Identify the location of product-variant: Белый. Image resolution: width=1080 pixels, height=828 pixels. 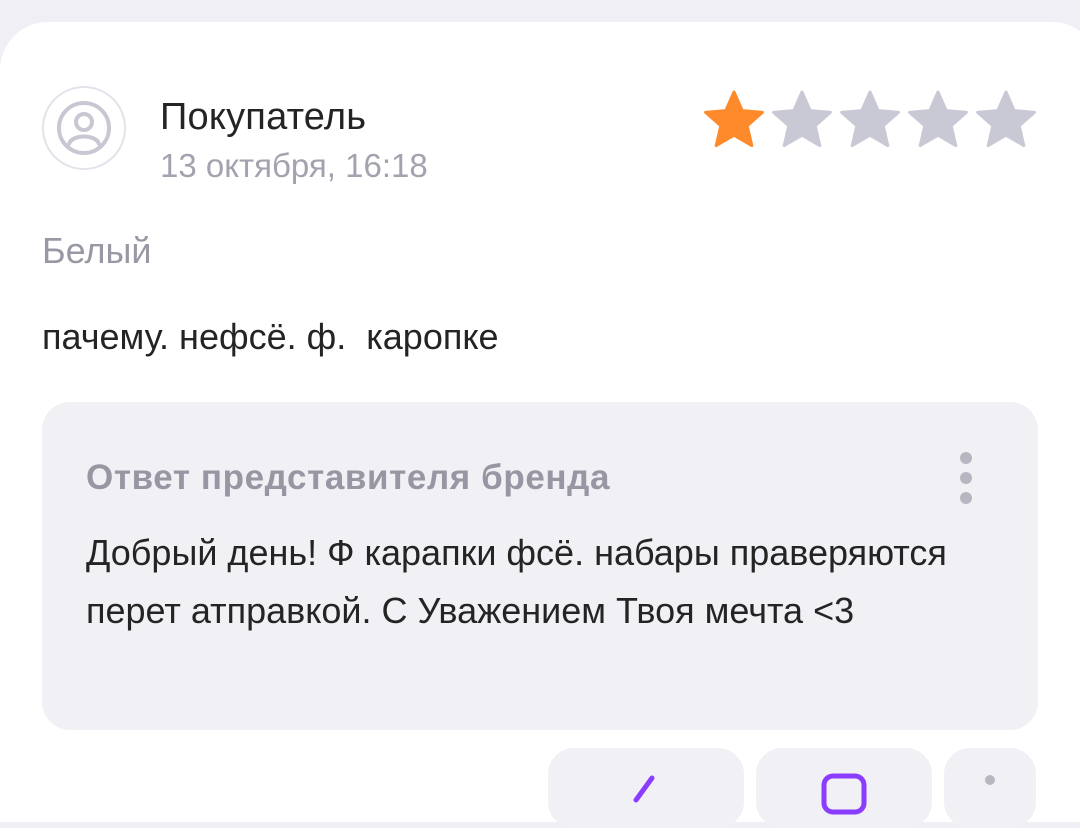
(97, 250).